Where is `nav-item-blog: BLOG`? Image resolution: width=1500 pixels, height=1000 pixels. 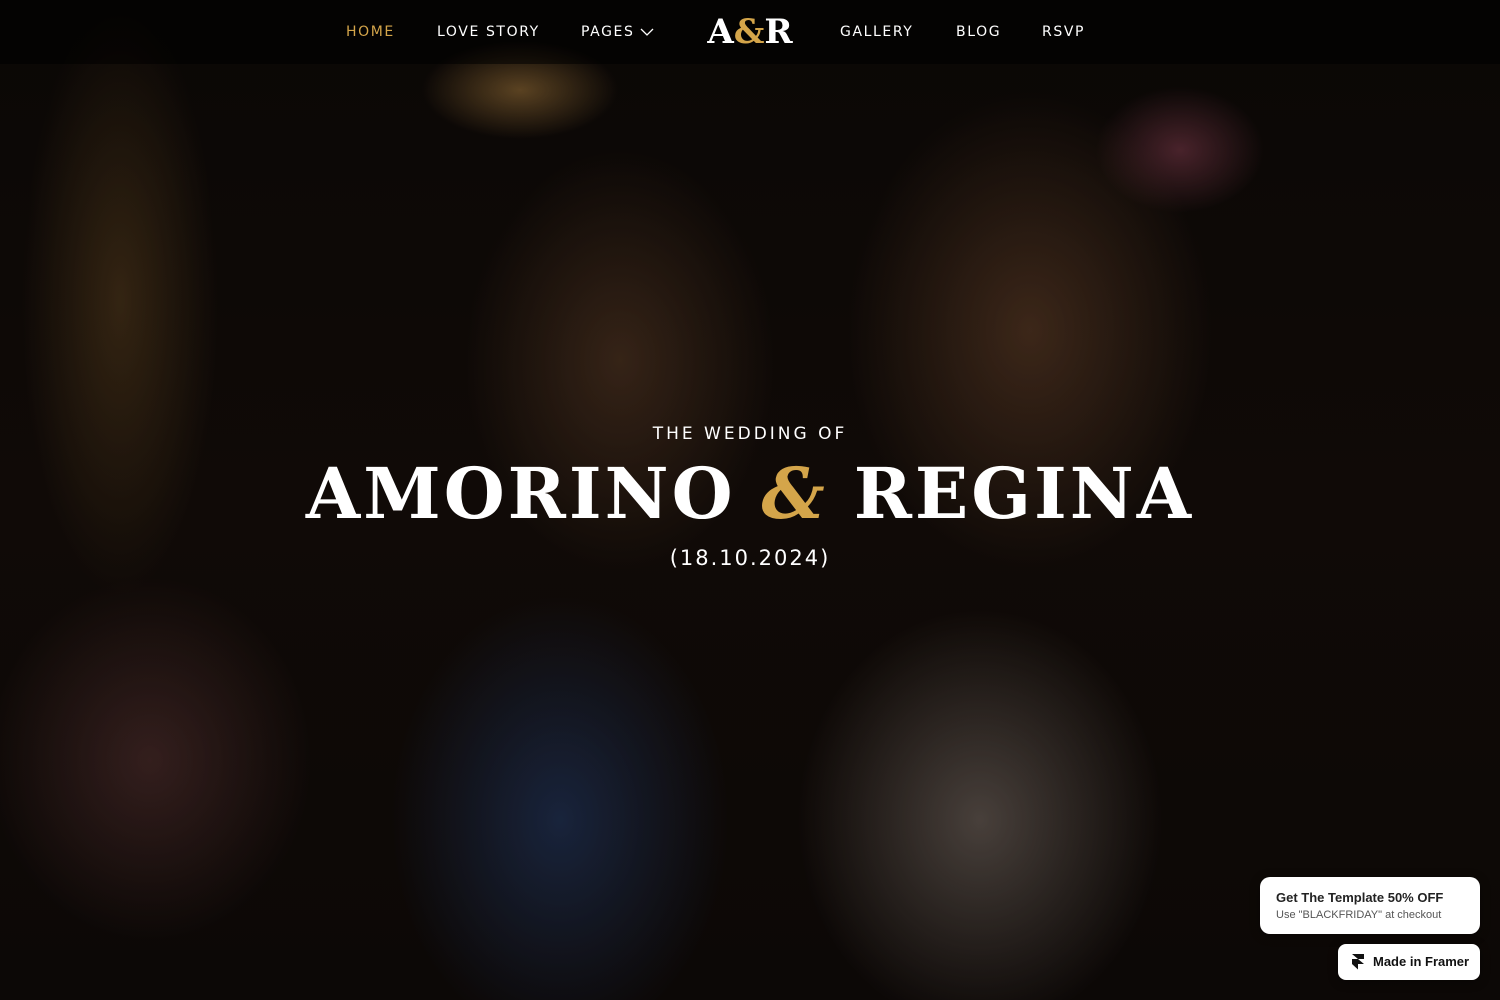
nav-item-blog: BLOG is located at coordinates (978, 32).